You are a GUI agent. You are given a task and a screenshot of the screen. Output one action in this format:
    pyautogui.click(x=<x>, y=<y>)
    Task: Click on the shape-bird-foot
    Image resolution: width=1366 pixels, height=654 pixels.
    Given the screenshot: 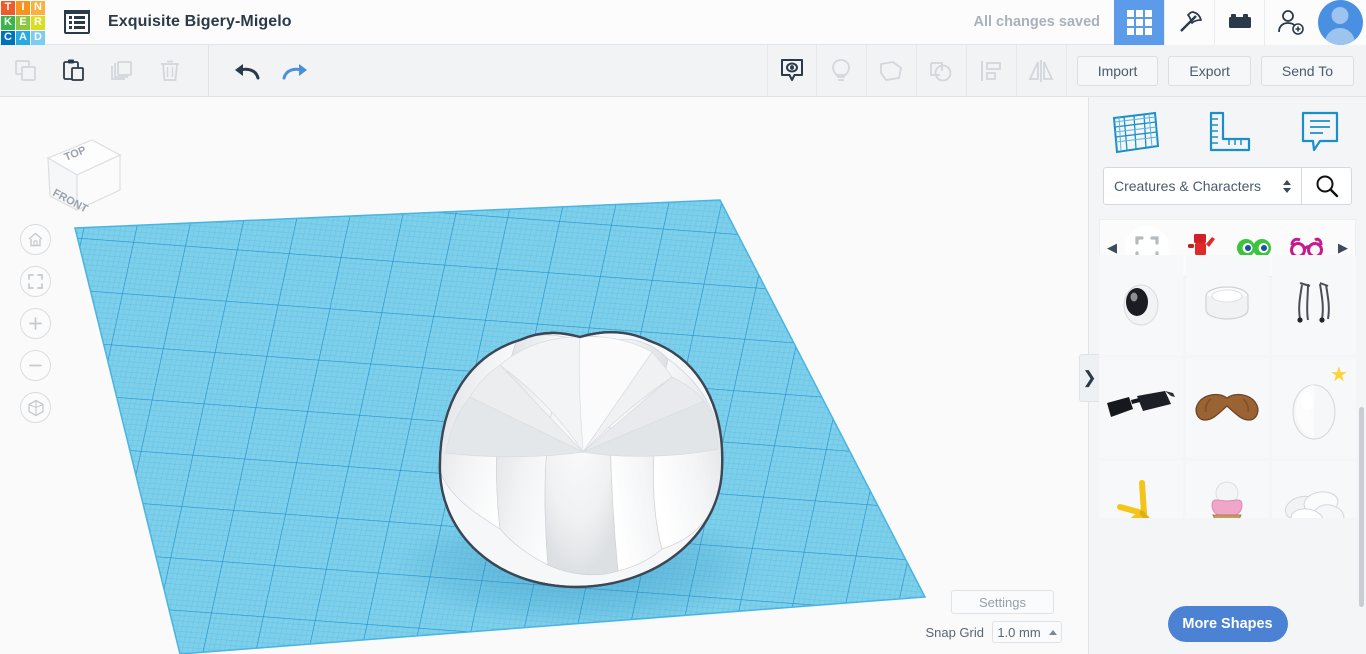 What is the action you would take?
    pyautogui.click(x=1141, y=489)
    